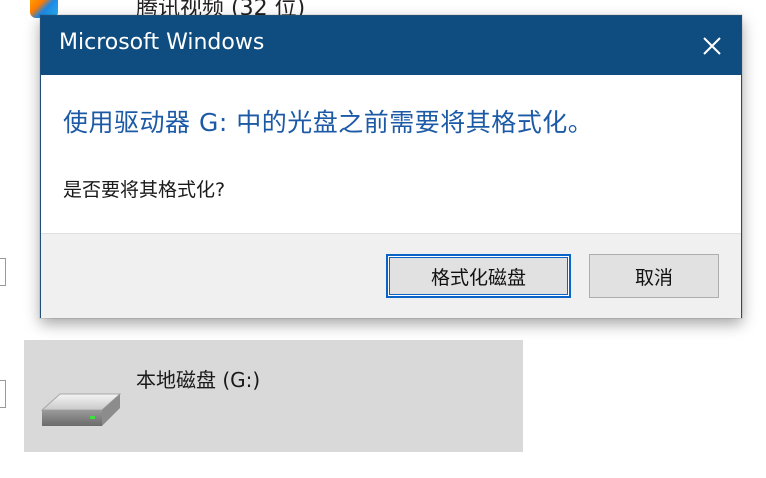  I want to click on close-button, so click(712, 45).